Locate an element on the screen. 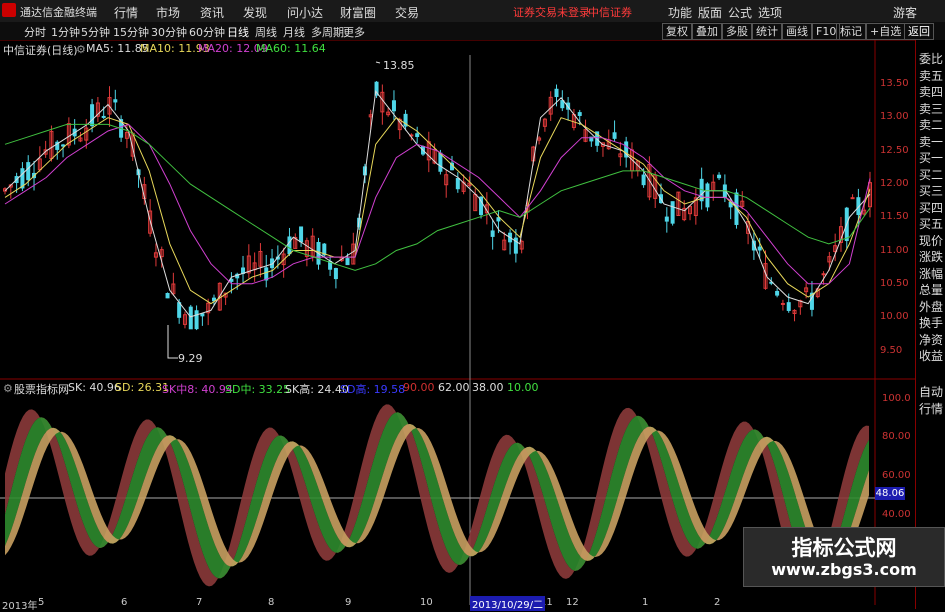  quote-field-label: 买四 is located at coordinates (931, 207).